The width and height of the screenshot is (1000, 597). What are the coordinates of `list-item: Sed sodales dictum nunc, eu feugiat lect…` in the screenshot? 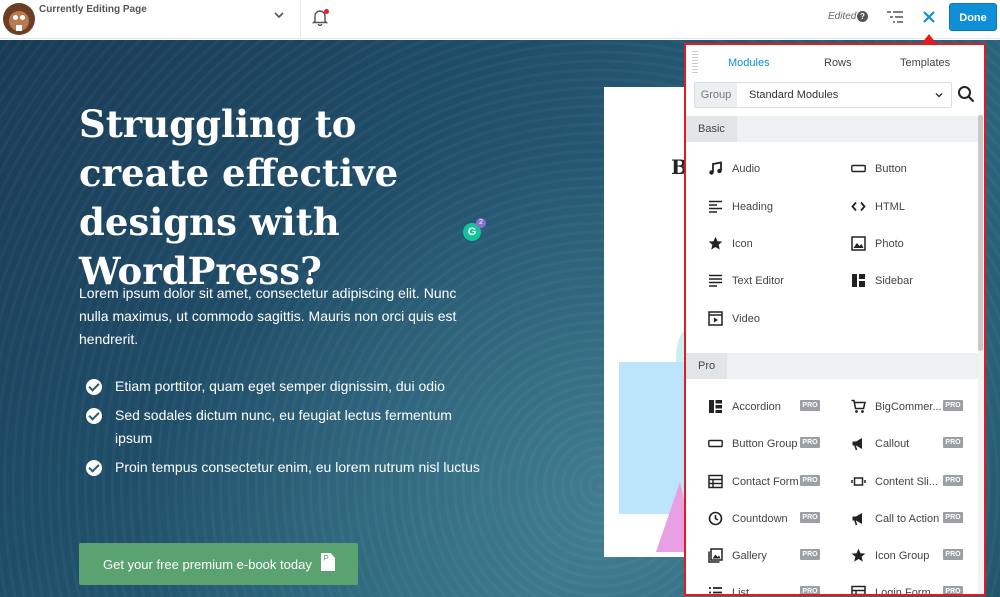 It's located at (286, 427).